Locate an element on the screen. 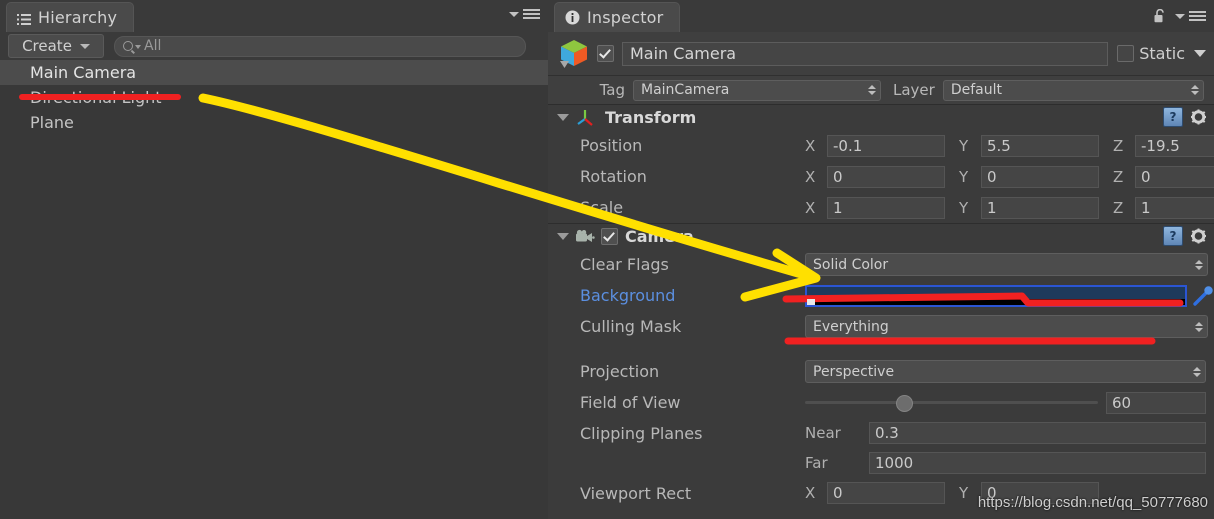  rotation-x-input: 0 is located at coordinates (886, 176).